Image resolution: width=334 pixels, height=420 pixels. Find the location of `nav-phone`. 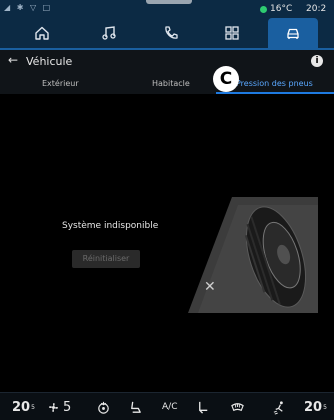

nav-phone is located at coordinates (171, 33).